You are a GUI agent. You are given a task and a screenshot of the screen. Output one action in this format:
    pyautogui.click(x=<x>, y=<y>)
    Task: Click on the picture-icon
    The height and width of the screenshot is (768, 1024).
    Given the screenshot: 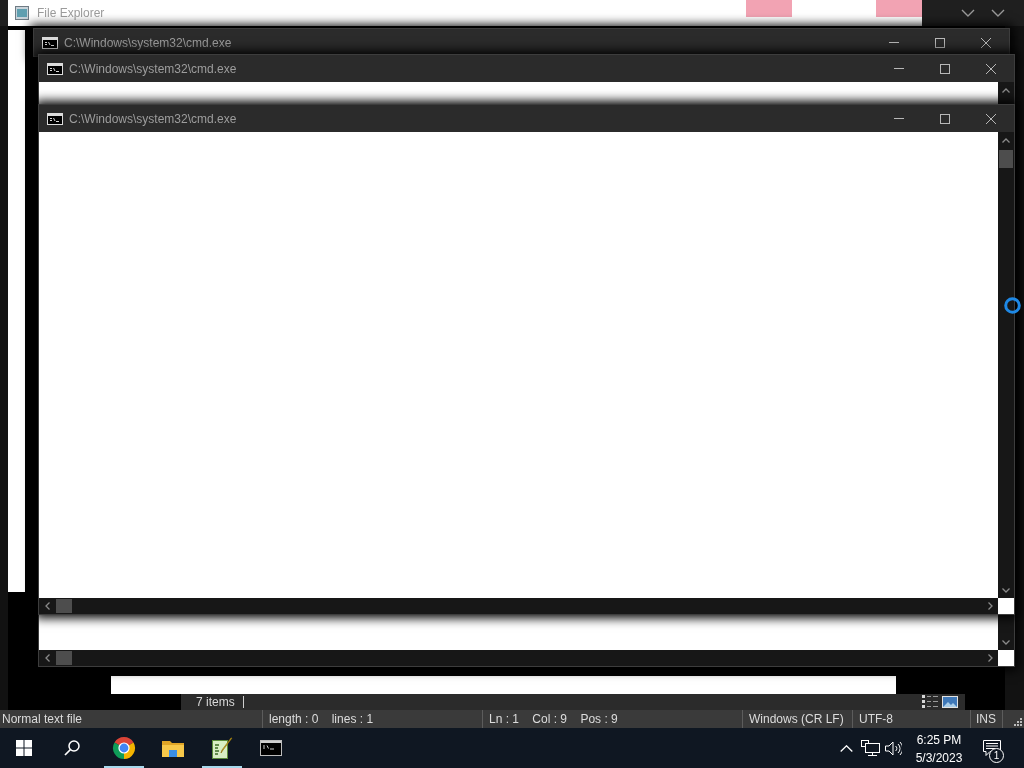 What is the action you would take?
    pyautogui.click(x=950, y=702)
    